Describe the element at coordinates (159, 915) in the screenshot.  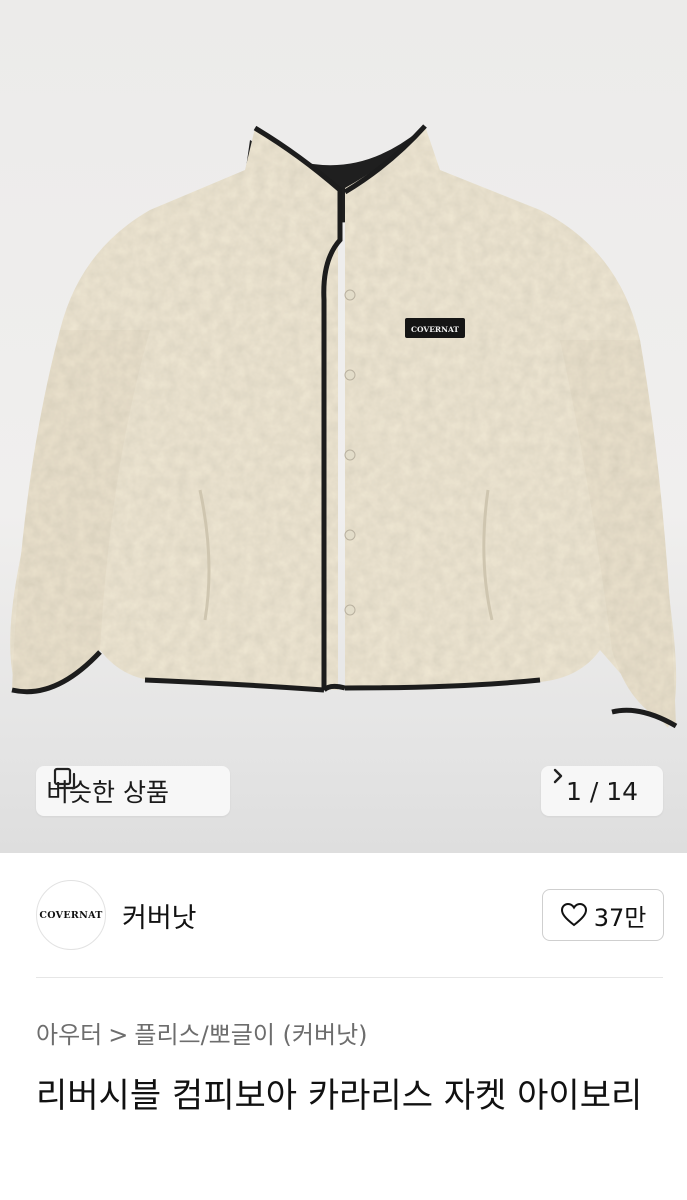
I see `brand-name: 커버낫` at that location.